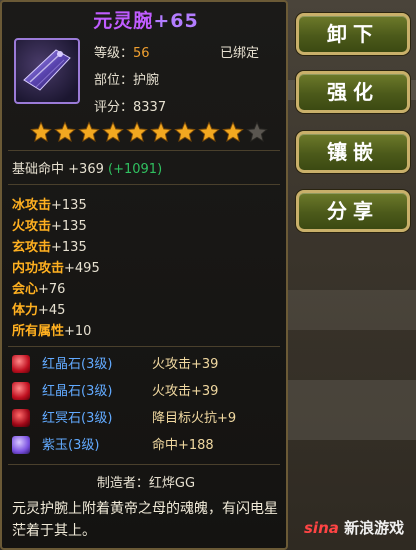 The width and height of the screenshot is (416, 550). I want to click on item-title: 元灵腕+65, so click(146, 19).